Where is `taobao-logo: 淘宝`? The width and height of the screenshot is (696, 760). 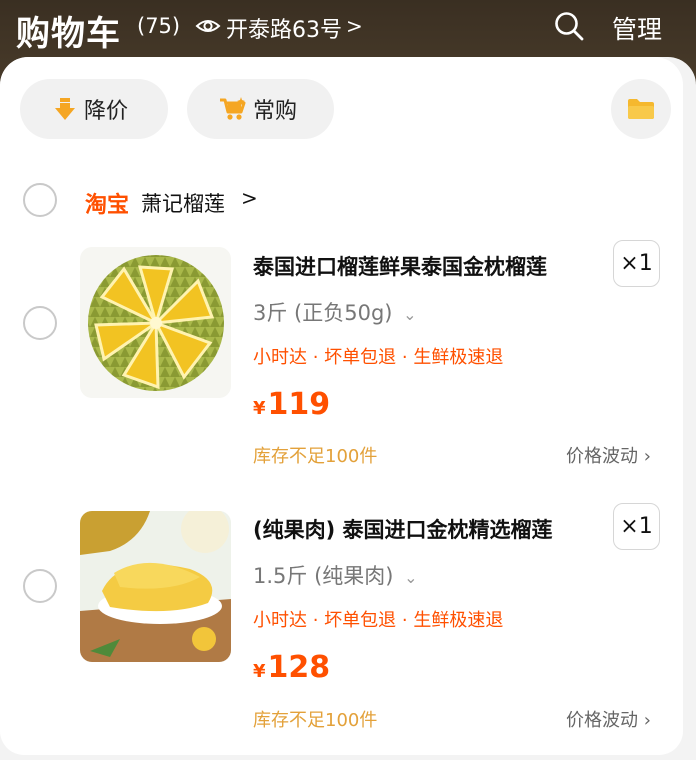 taobao-logo: 淘宝 is located at coordinates (107, 205).